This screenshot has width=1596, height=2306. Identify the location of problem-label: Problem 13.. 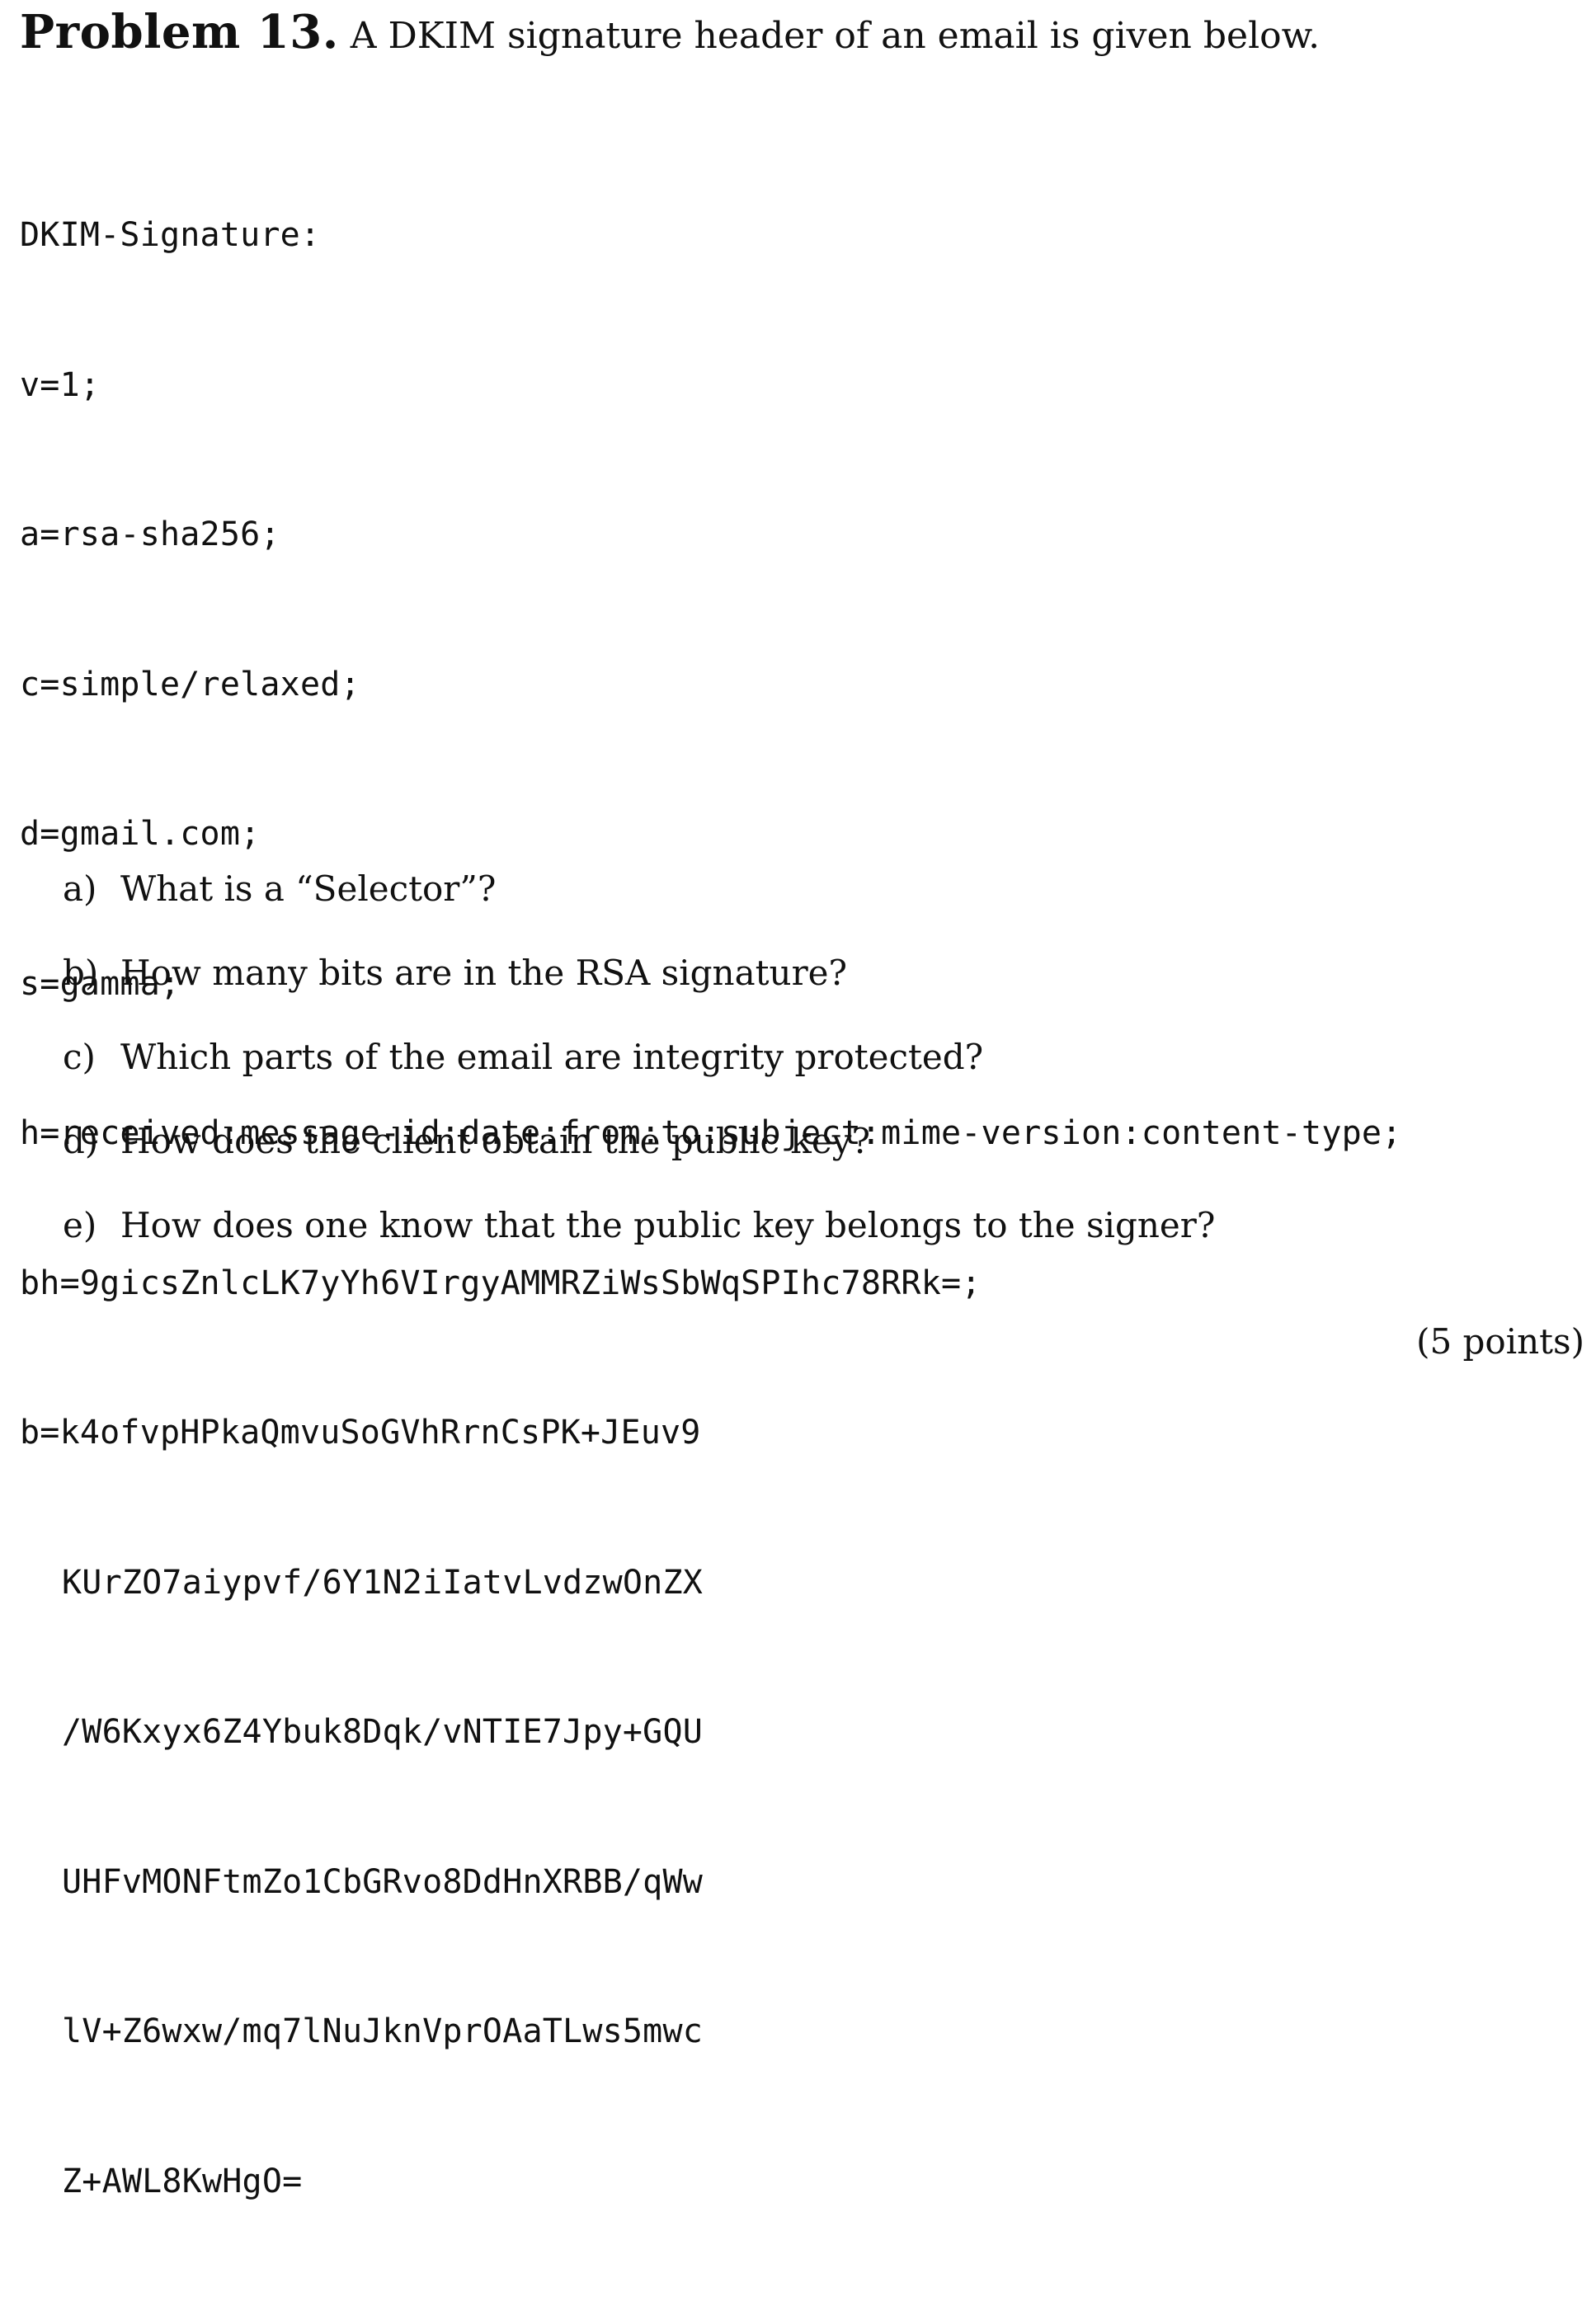
(179, 32).